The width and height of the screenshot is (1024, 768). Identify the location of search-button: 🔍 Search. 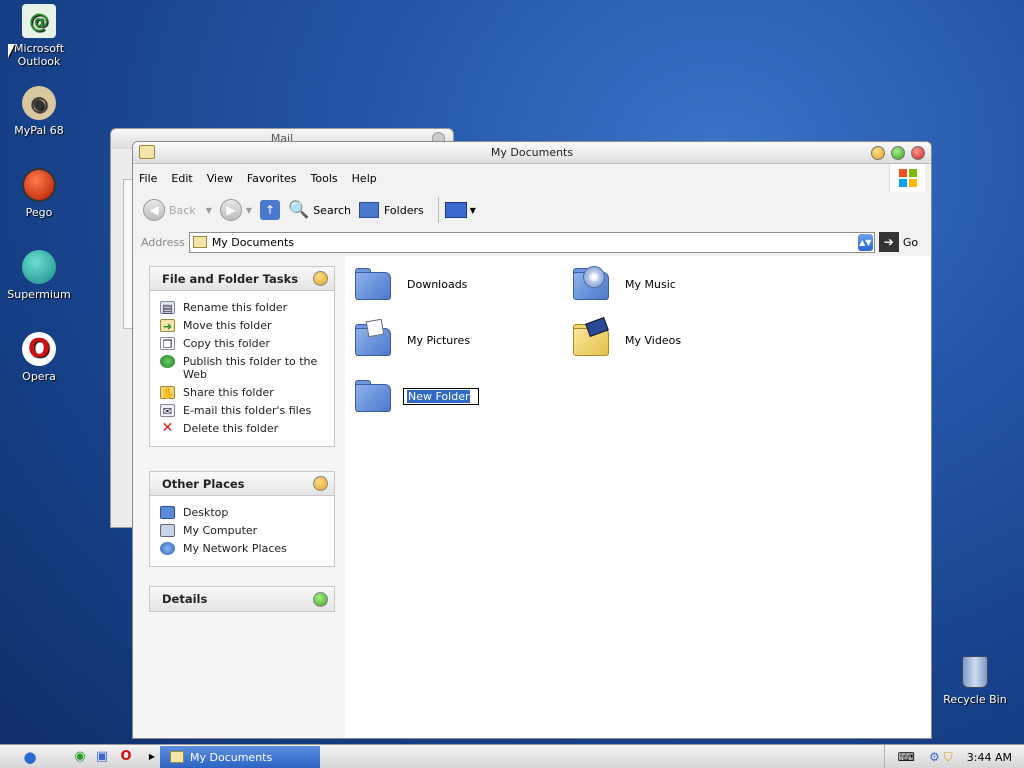
(319, 210).